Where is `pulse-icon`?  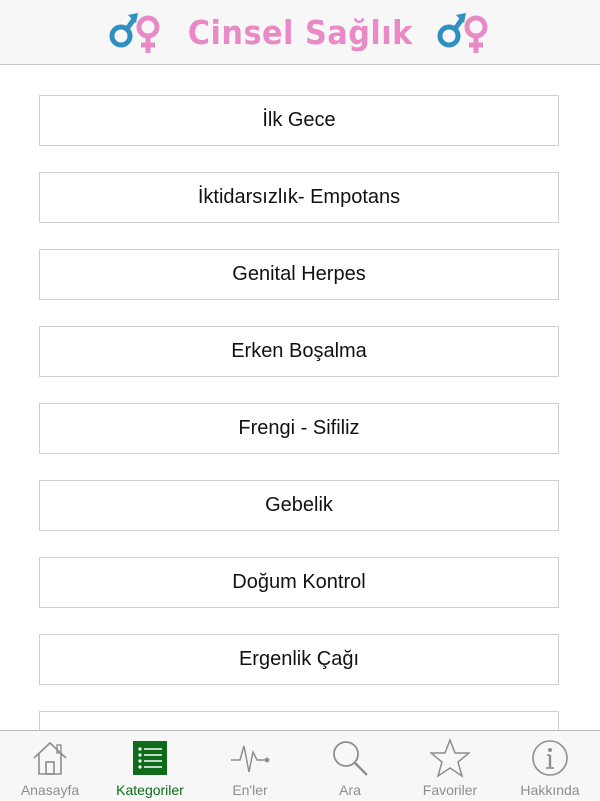 pulse-icon is located at coordinates (250, 759).